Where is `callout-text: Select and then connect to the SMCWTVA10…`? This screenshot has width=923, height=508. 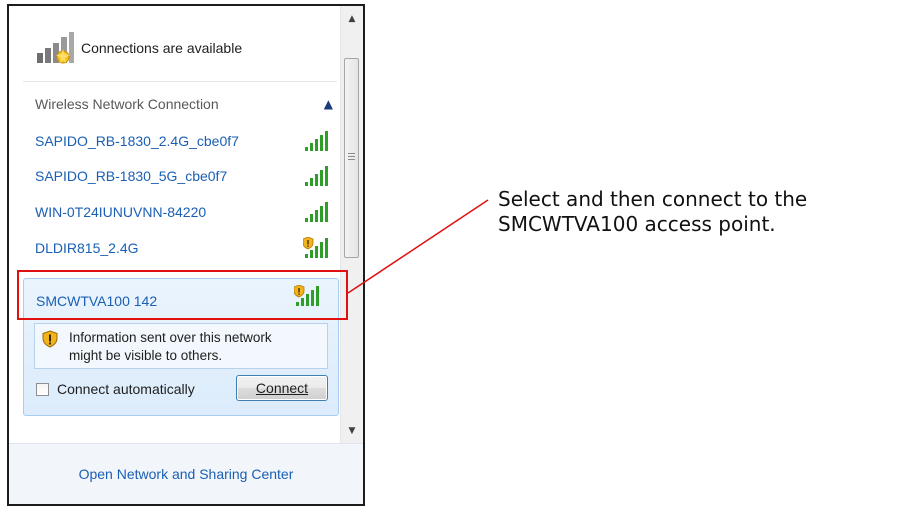 callout-text: Select and then connect to the SMCWTVA10… is located at coordinates (652, 212).